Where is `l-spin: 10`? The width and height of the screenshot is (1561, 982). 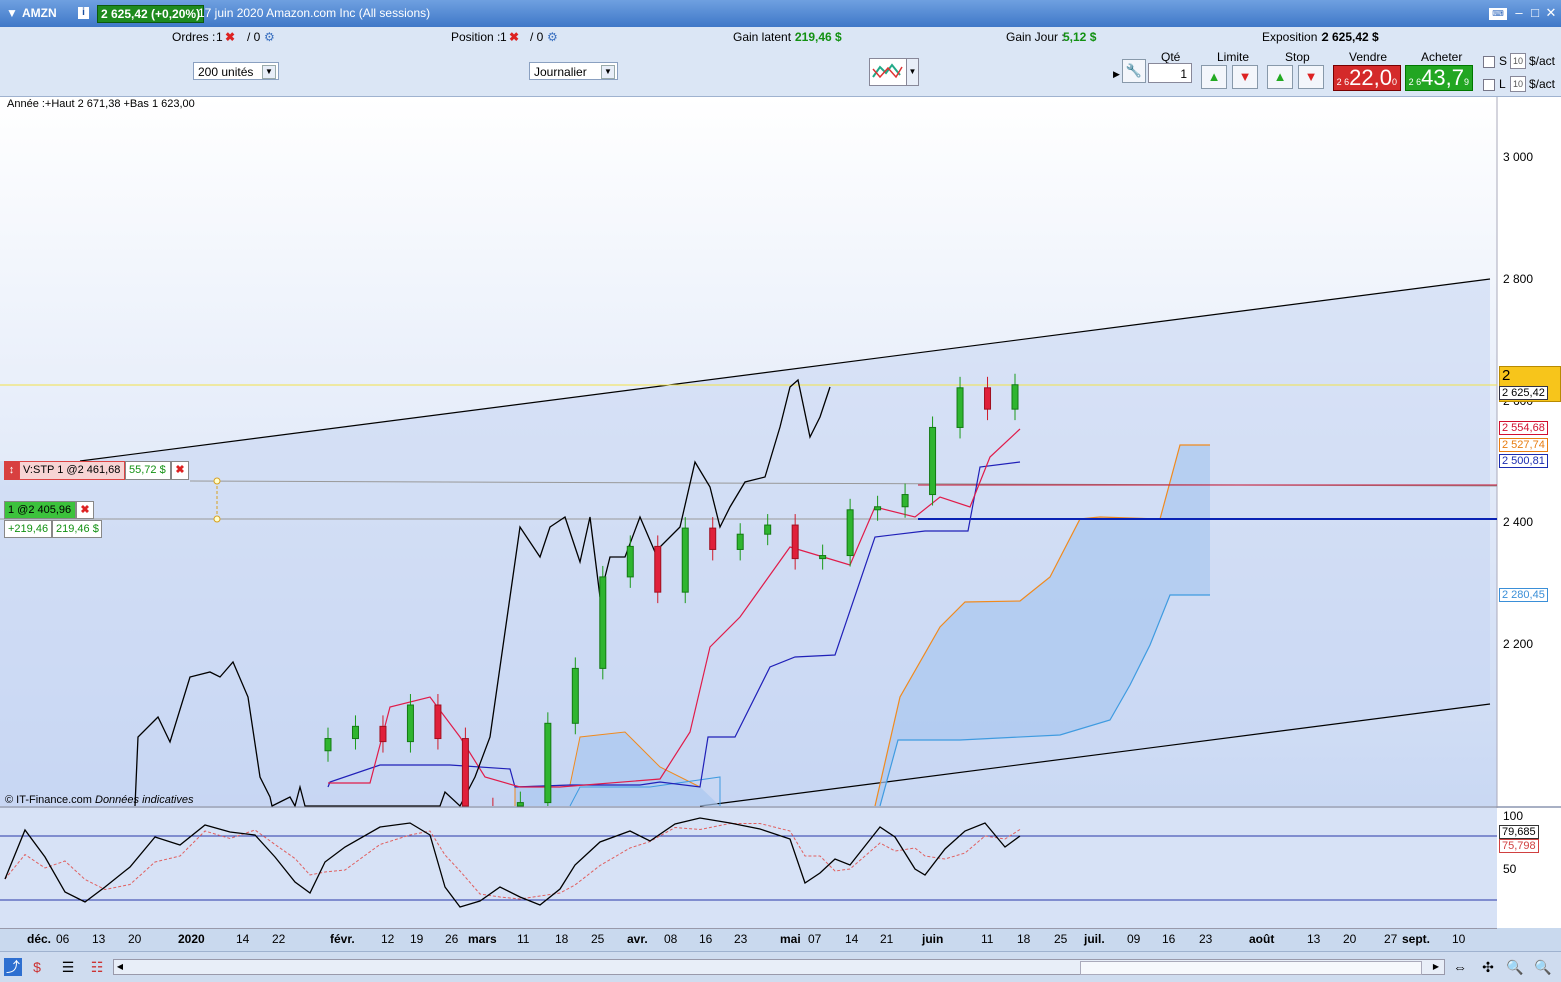
l-spin: 10 is located at coordinates (1518, 84).